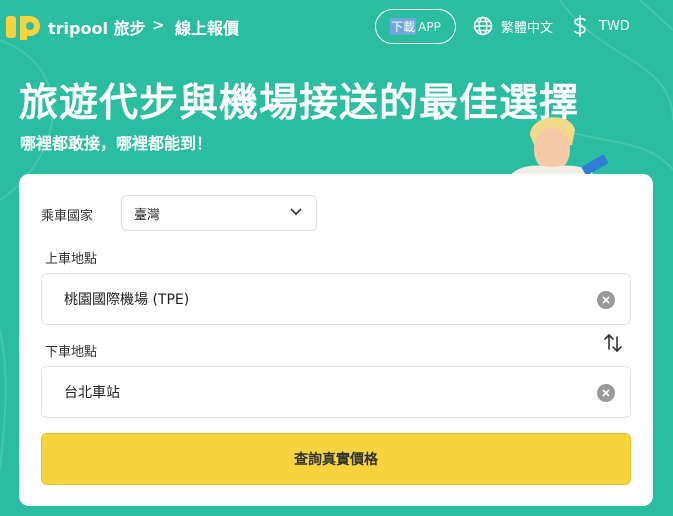 The image size is (673, 516). I want to click on globe-icon, so click(483, 26).